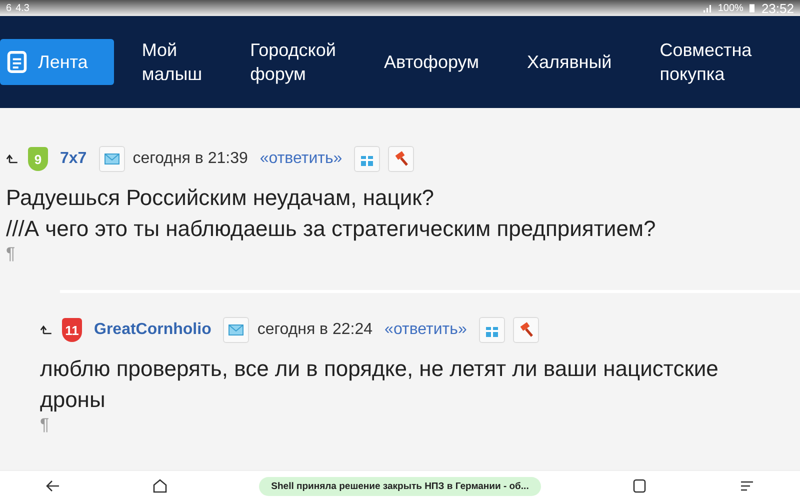  Describe the element at coordinates (57, 62) in the screenshot. I see `nav-tab: Лента` at that location.